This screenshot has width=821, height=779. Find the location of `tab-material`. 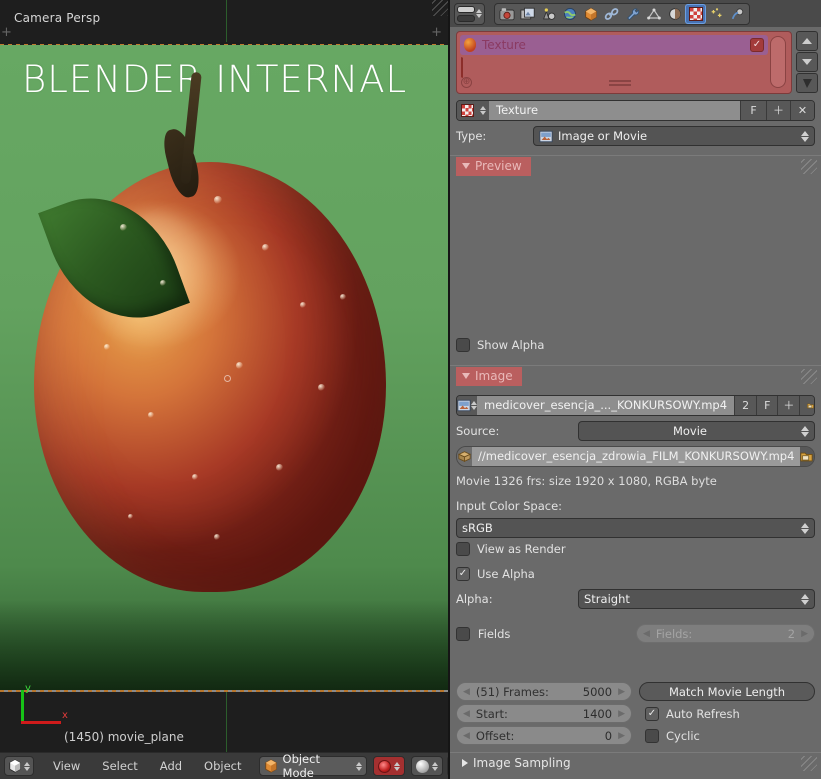

tab-material is located at coordinates (674, 14).